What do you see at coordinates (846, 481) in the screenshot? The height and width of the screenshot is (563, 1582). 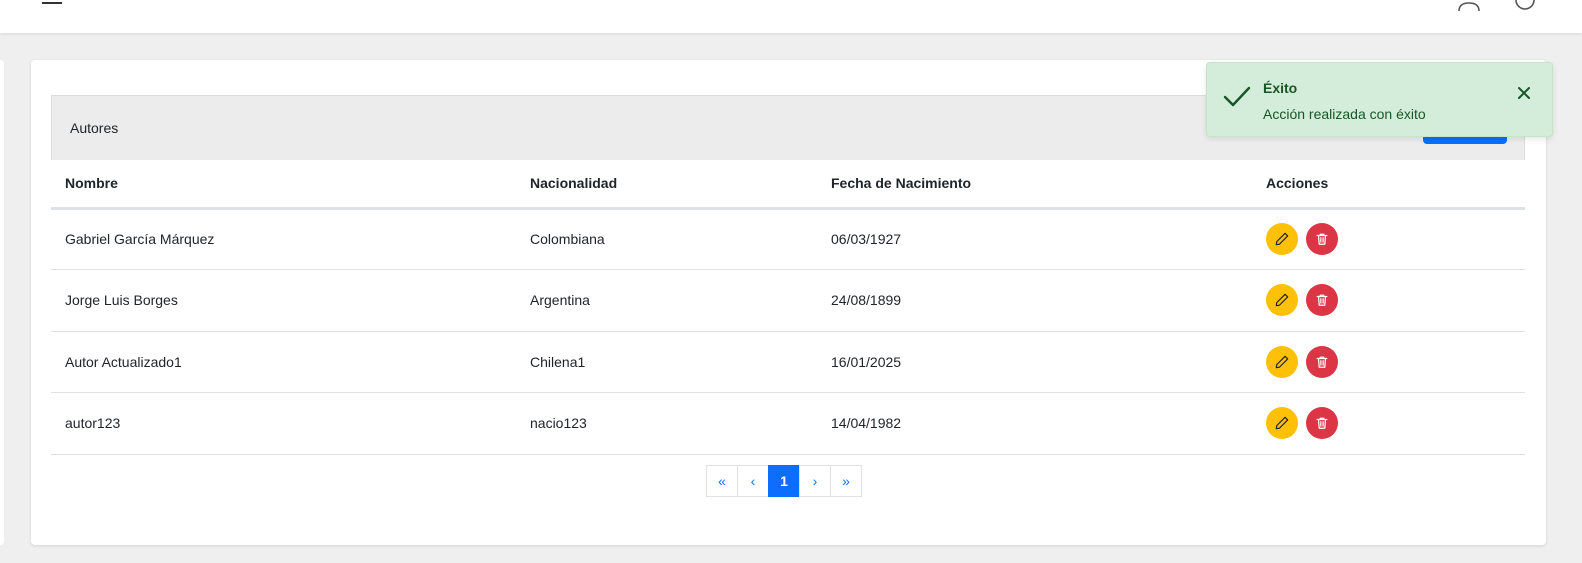 I see `page-last-button: »` at bounding box center [846, 481].